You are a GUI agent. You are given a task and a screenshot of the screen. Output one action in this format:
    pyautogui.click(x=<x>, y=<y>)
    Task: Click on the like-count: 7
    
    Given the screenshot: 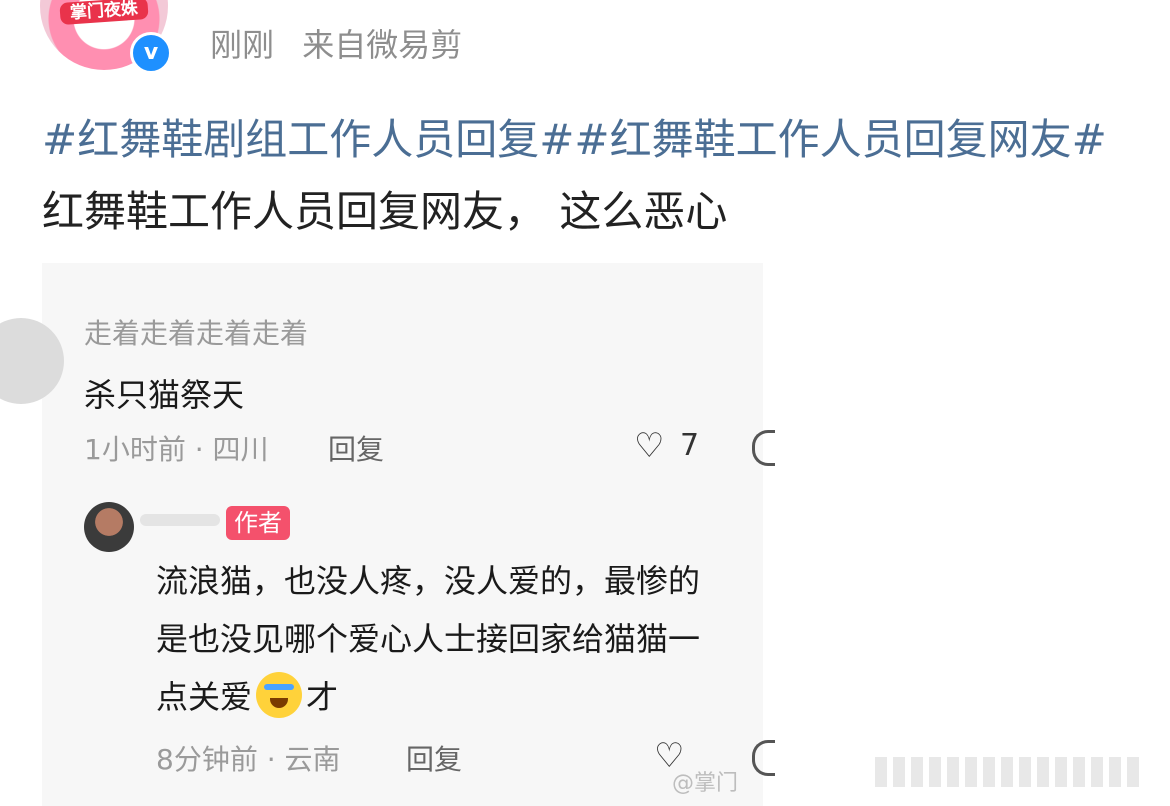 What is the action you would take?
    pyautogui.click(x=690, y=445)
    